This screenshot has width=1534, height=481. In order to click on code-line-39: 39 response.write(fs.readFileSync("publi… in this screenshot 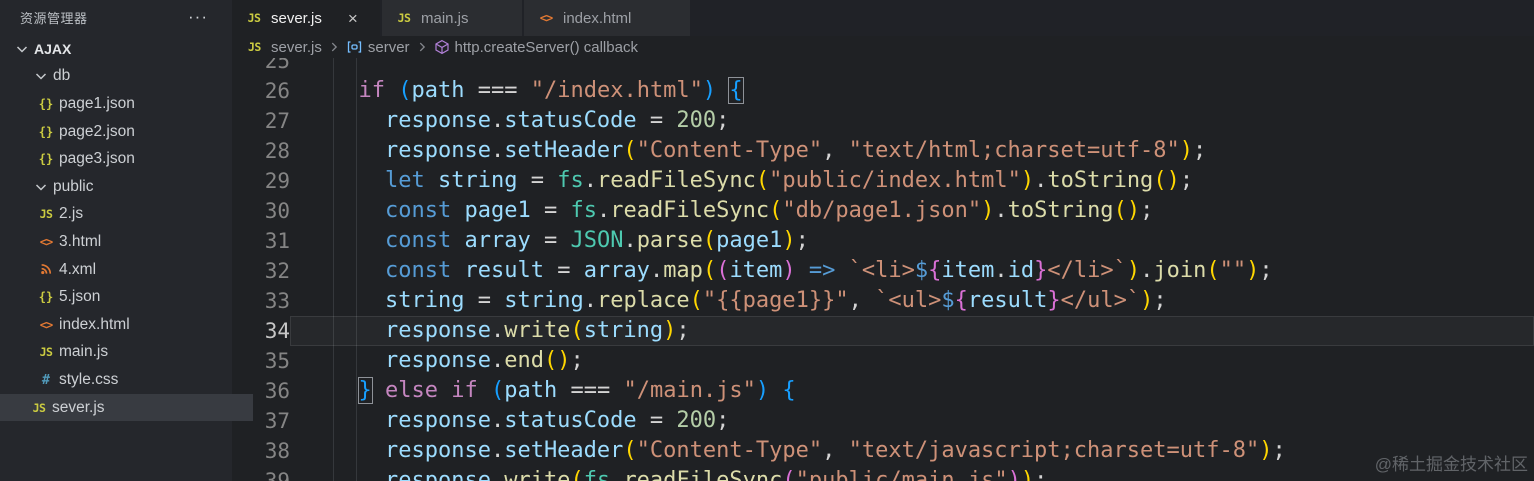, I will do `click(883, 473)`.